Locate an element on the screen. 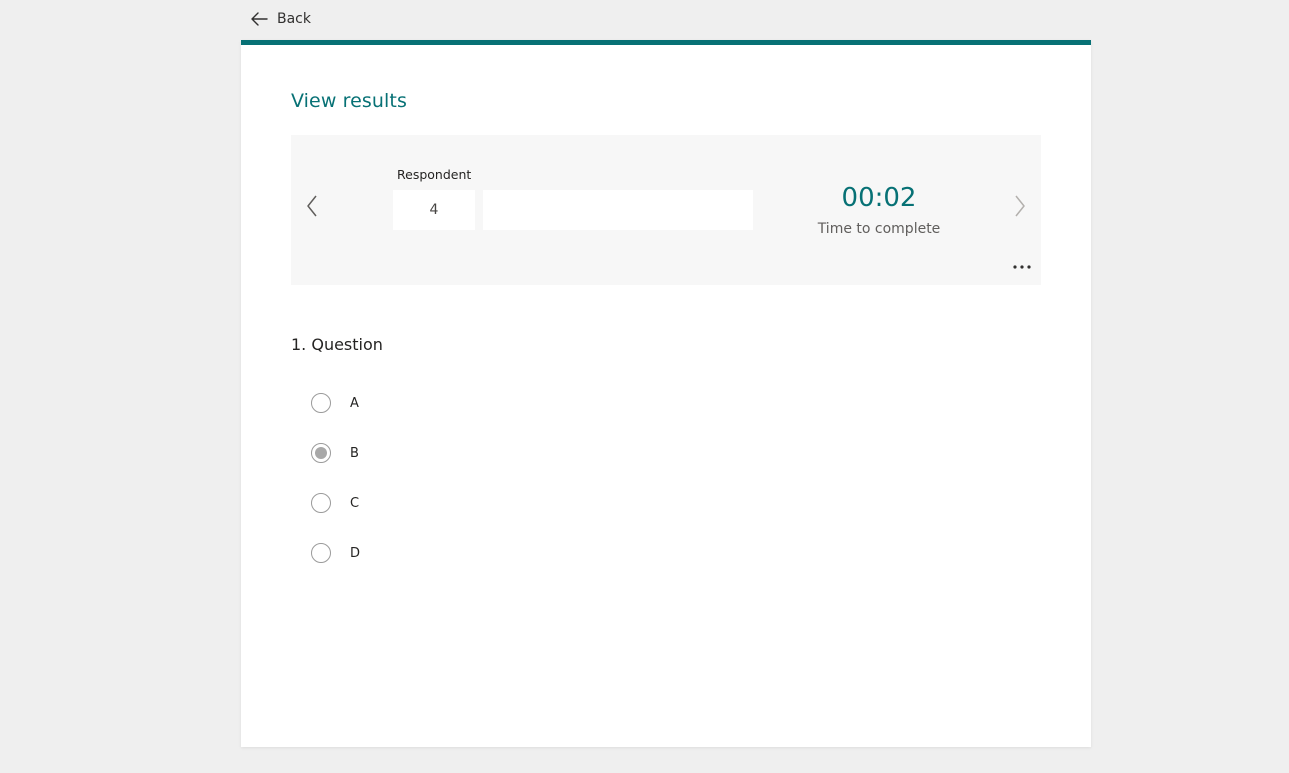 This screenshot has width=1289, height=773. previous-respondent-button is located at coordinates (312, 208).